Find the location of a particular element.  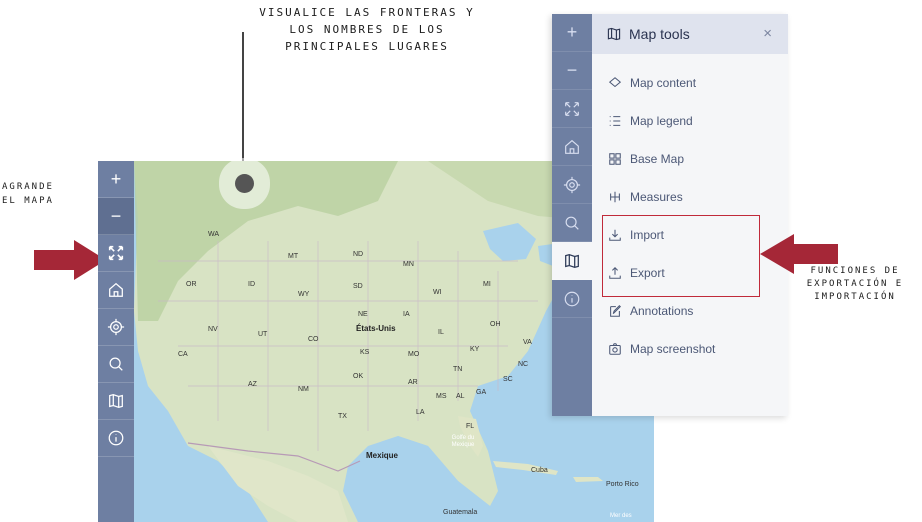

camera-icon is located at coordinates (615, 349).